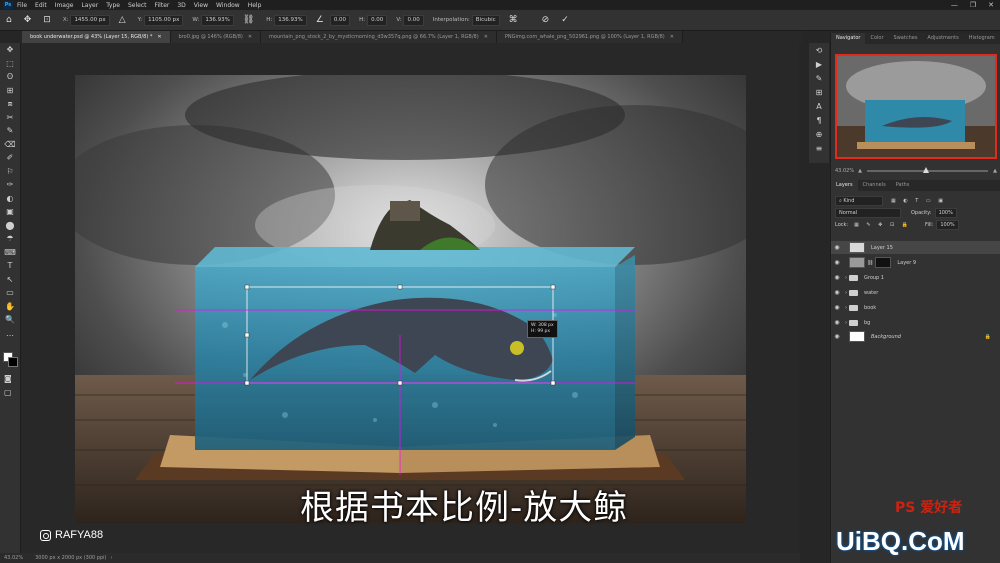 Image resolution: width=1000 pixels, height=563 pixels. What do you see at coordinates (8, 378) in the screenshot?
I see `quick-mask-icon: ◙` at bounding box center [8, 378].